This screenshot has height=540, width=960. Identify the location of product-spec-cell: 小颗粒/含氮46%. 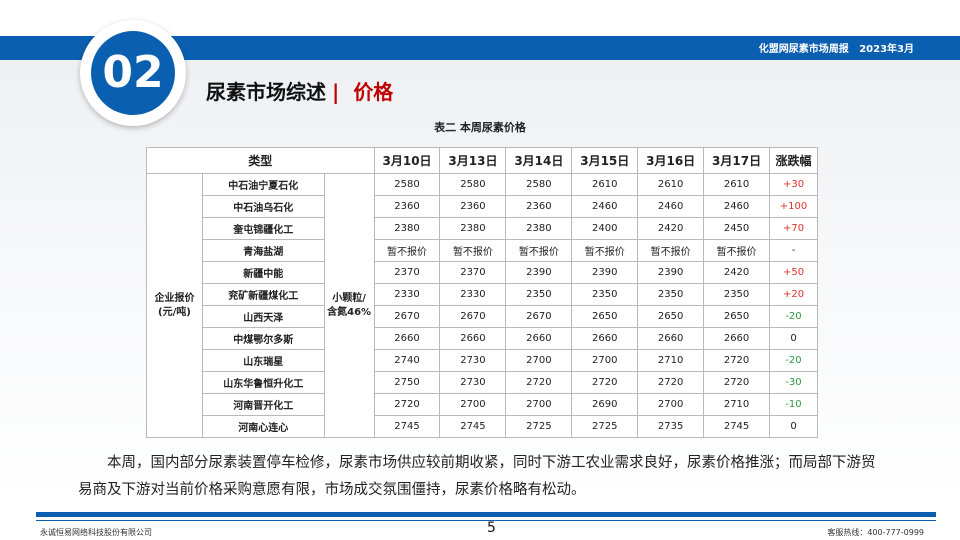
(349, 305).